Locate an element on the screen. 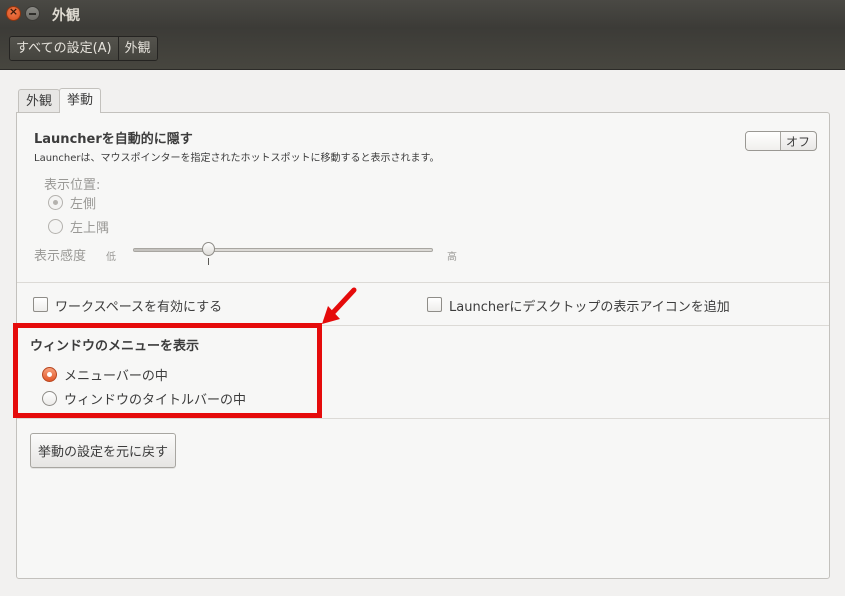 The height and width of the screenshot is (596, 845). show-desktop-label: Launcherにデスクトップの表示アイコンを追加 is located at coordinates (589, 307).